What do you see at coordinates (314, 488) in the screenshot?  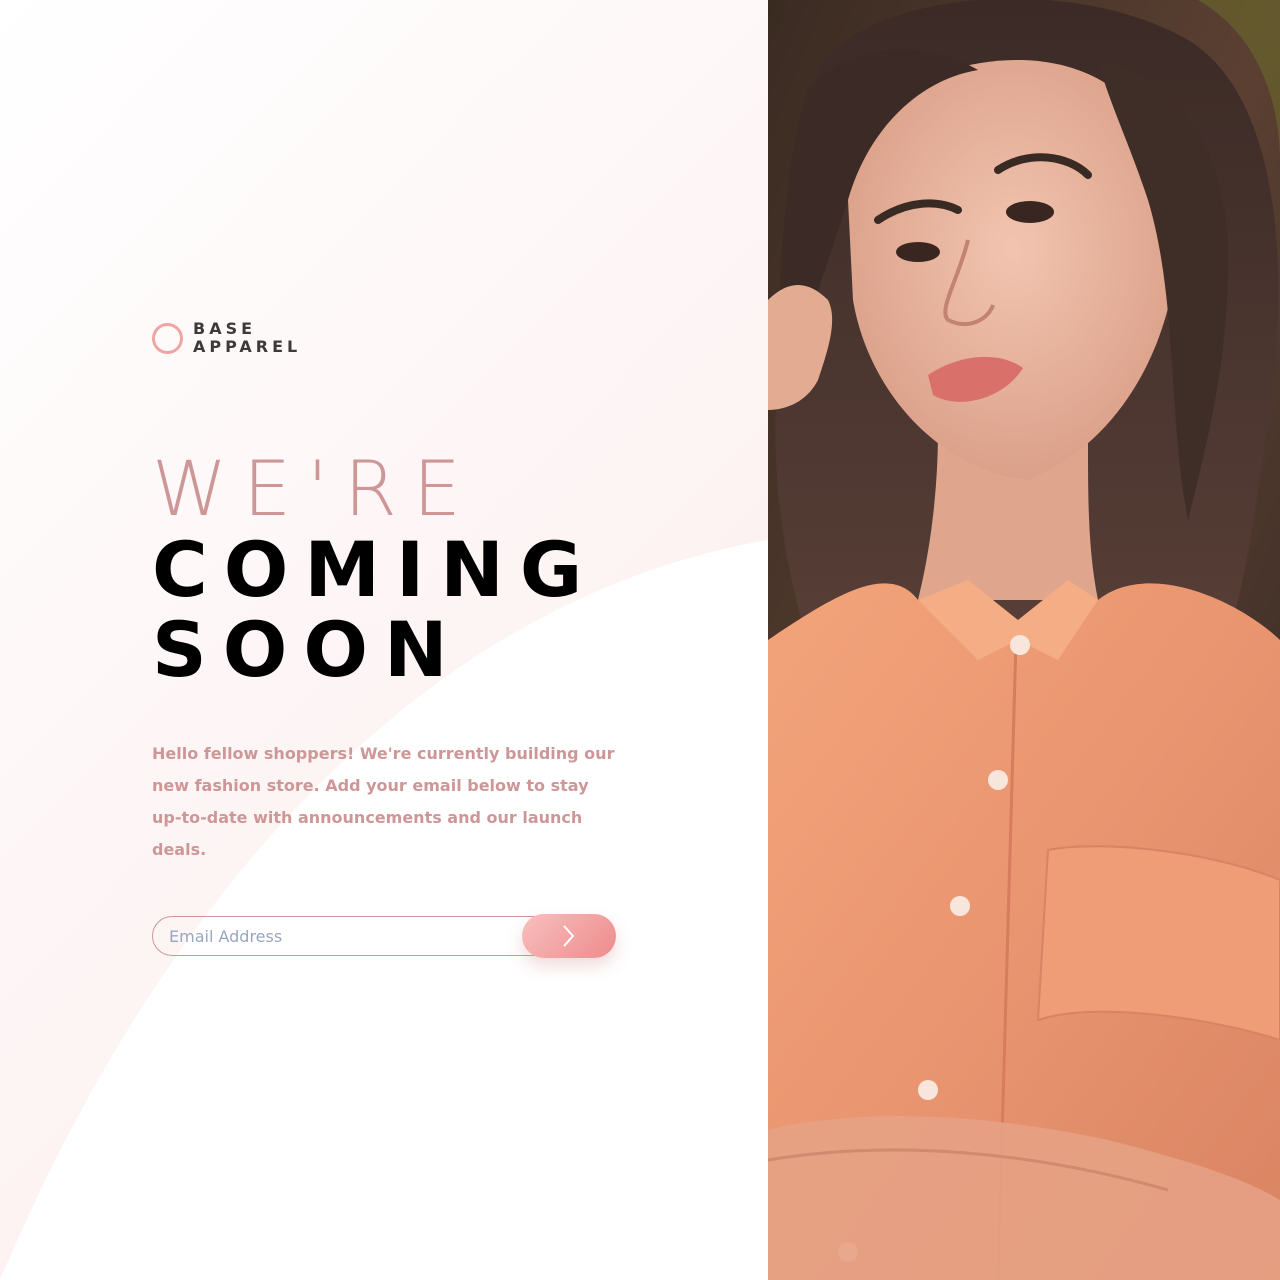 I see `hero-line-1: WE'RE` at bounding box center [314, 488].